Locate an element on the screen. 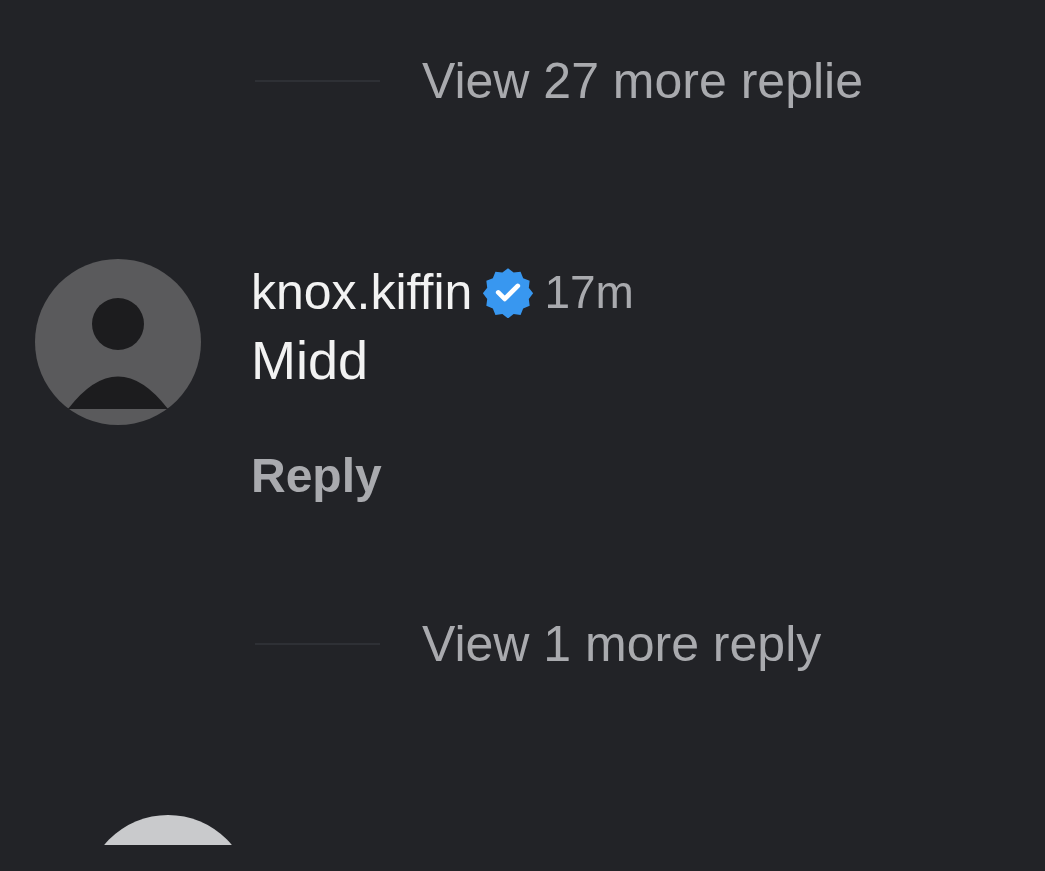 This screenshot has width=1045, height=871. username: knox.kiffin is located at coordinates (362, 292).